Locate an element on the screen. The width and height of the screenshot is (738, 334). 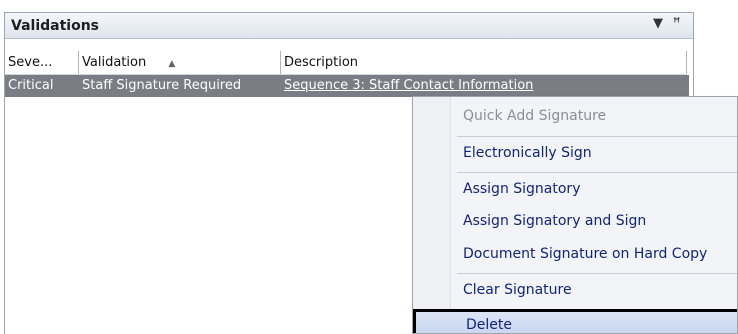
menu-item-document-signature-hard-copy: Document Signature on Hard Copy is located at coordinates (594, 254).